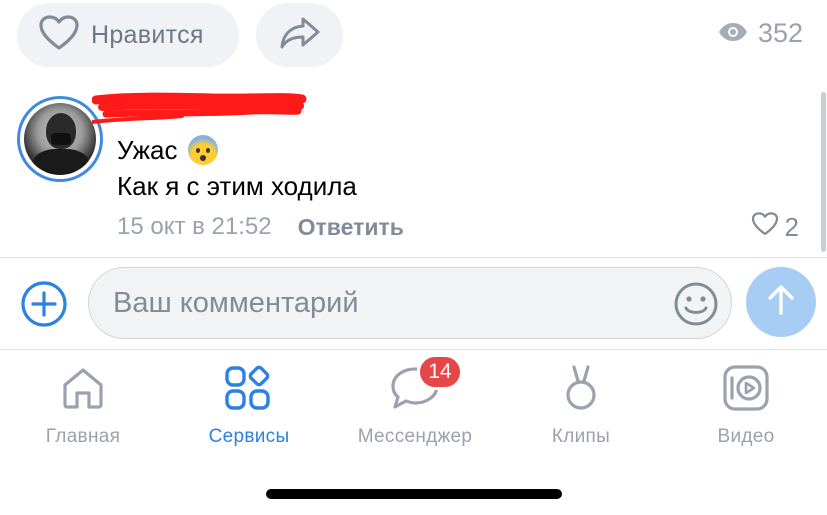  I want to click on tab-services: Сервисы, so click(249, 405).